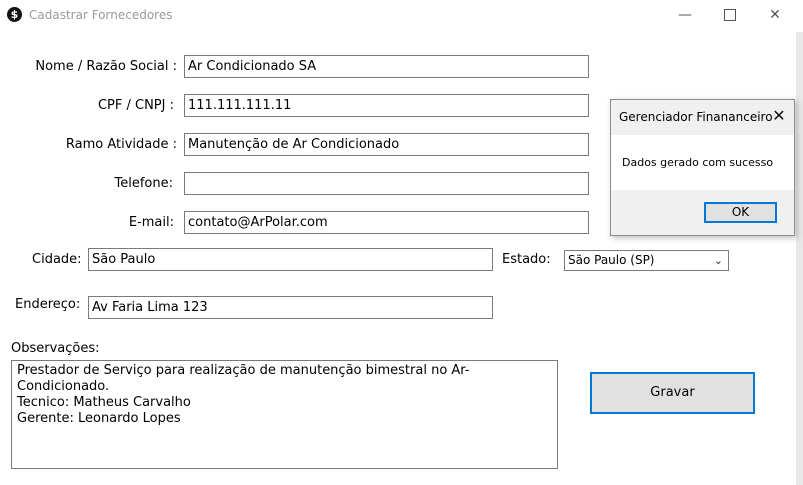 This screenshot has width=803, height=485. What do you see at coordinates (106, 66) in the screenshot?
I see `nome-label: Nome / Razão Social :` at bounding box center [106, 66].